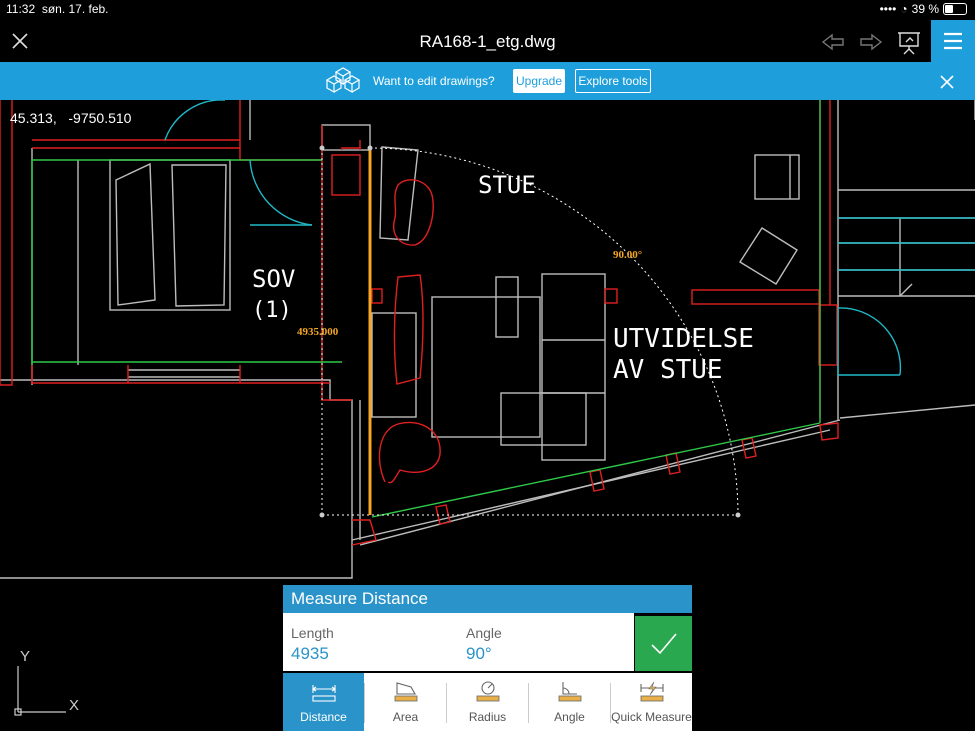  I want to click on tool-radius: Radius, so click(487, 702).